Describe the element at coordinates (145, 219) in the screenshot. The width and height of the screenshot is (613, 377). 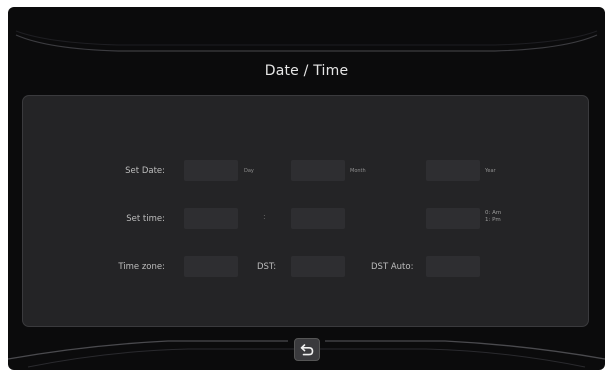
I see `set-time-label: Set time:` at that location.